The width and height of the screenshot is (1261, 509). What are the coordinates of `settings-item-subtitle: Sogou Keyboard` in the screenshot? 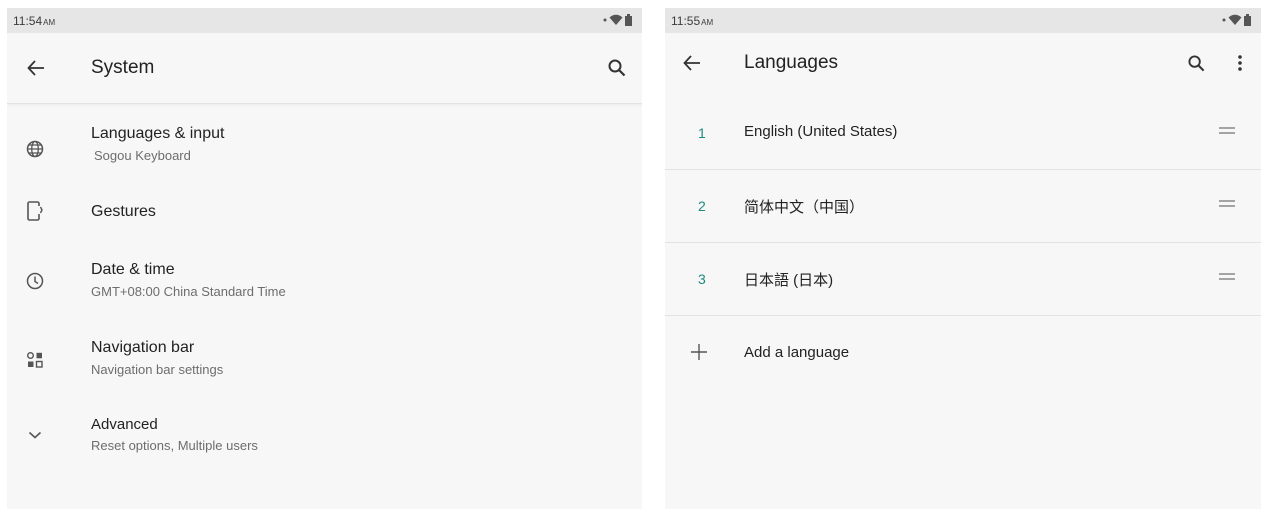 It's located at (142, 155).